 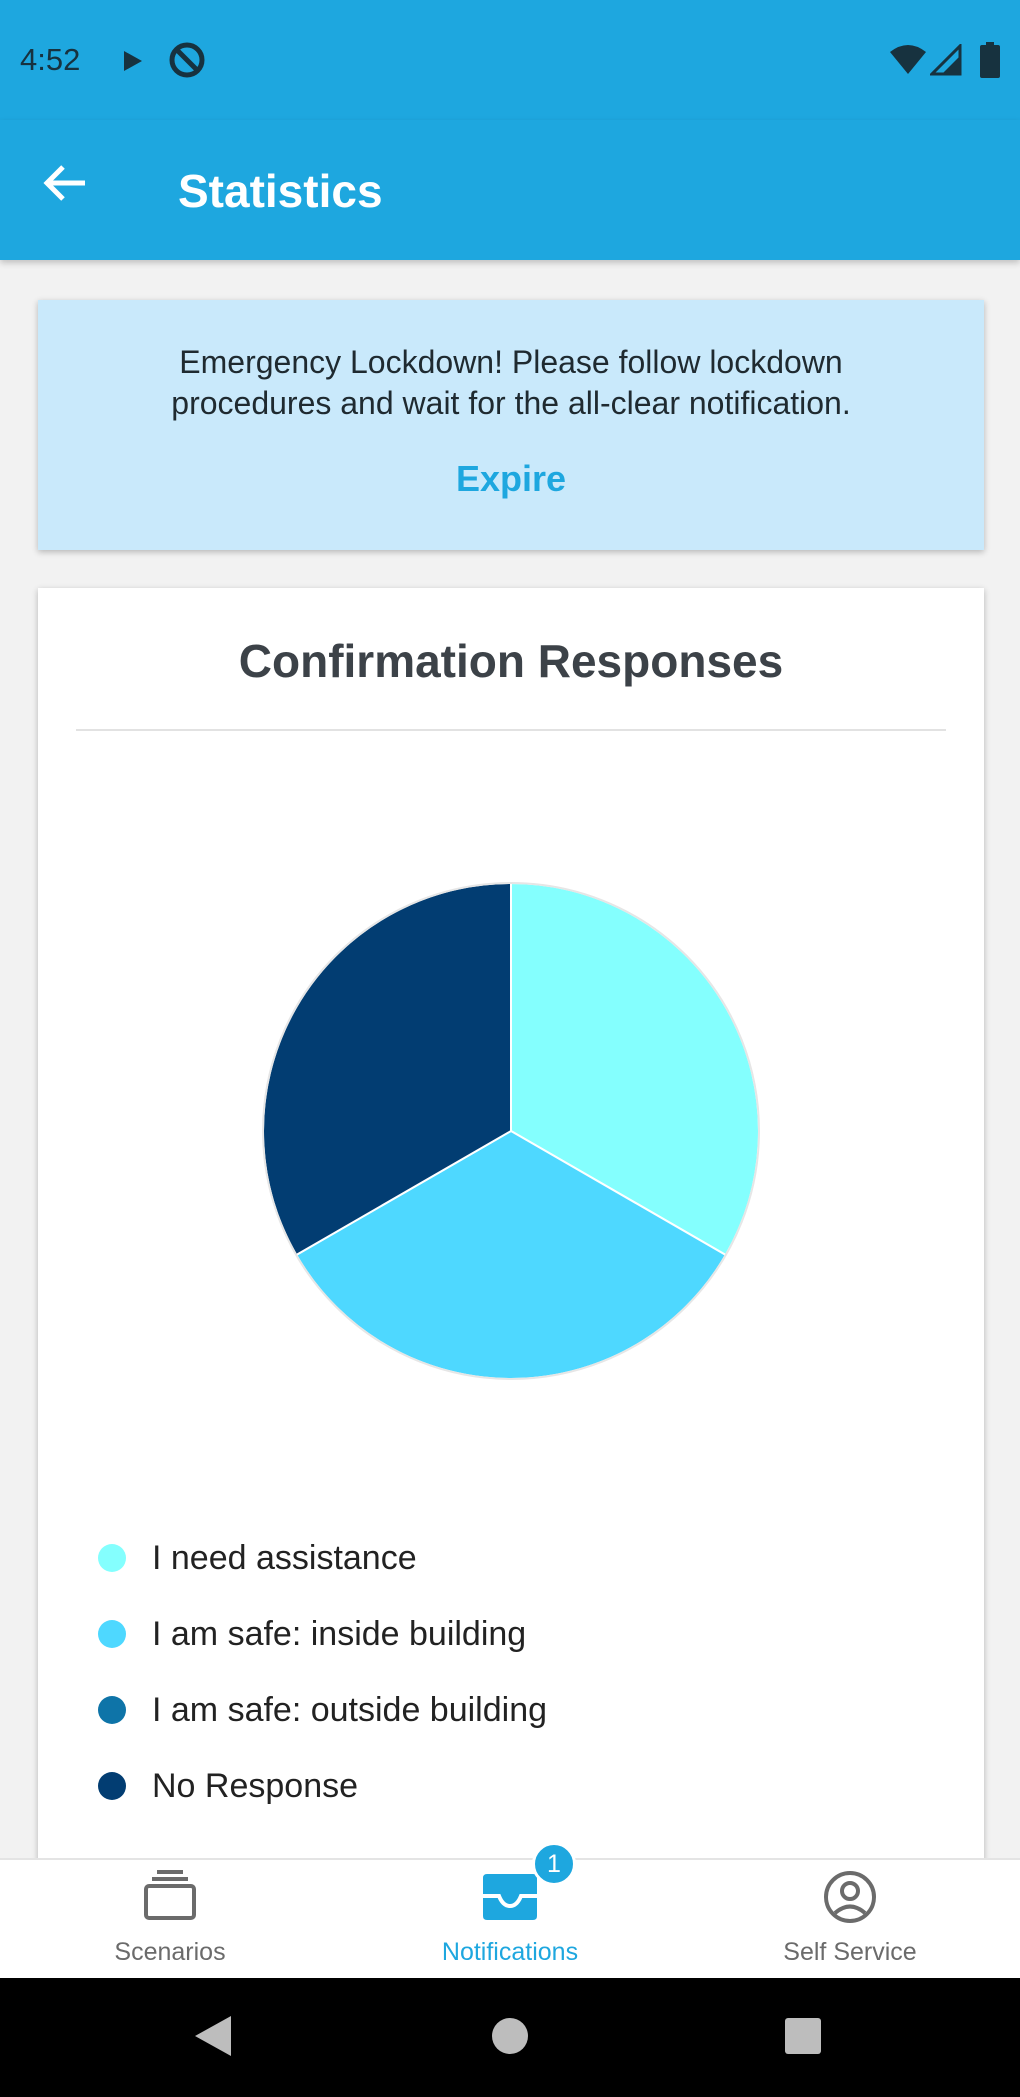 I want to click on legend-label: I am safe: outside building, so click(x=350, y=1709).